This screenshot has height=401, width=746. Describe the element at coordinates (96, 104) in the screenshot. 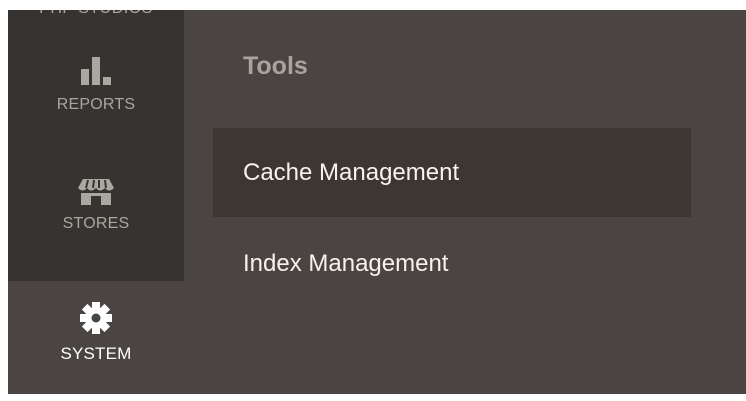

I see `sidebar-item-label: REPORTS` at that location.